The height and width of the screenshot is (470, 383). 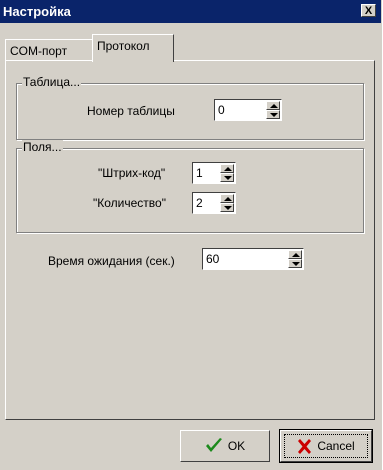 I want to click on tab-com-port: COM-порт, so click(x=49, y=50).